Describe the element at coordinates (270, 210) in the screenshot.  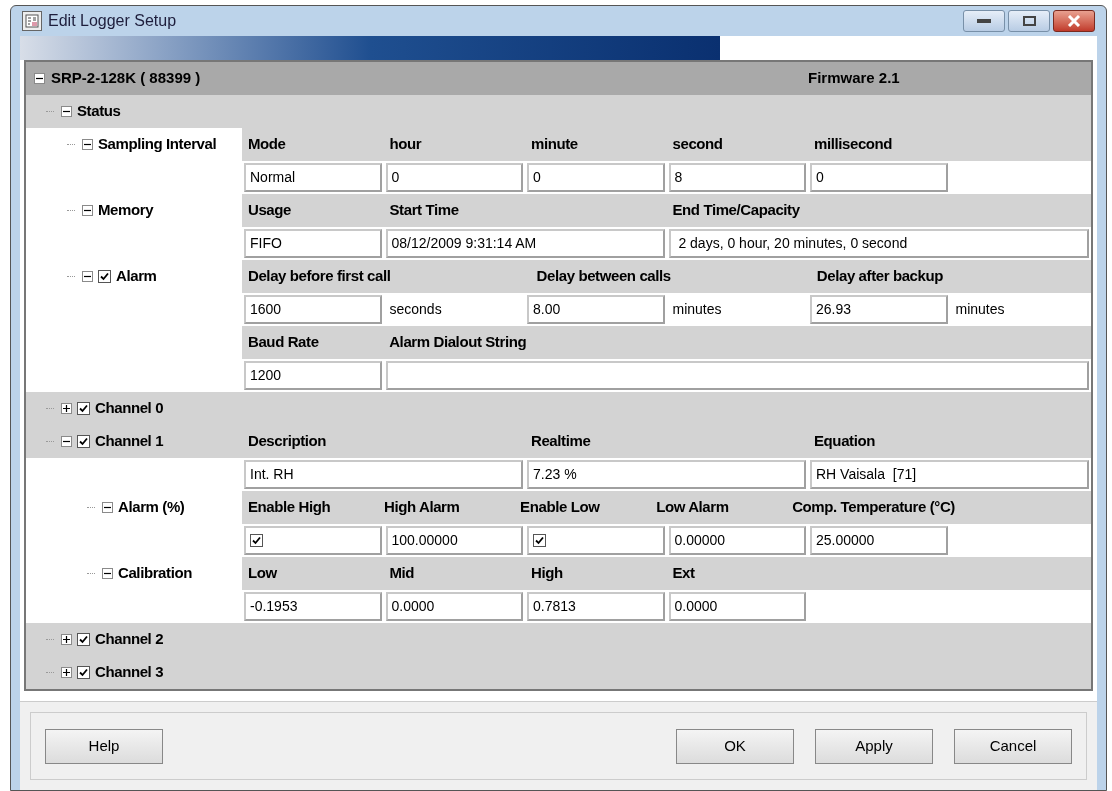
I see `column-header: Usage` at that location.